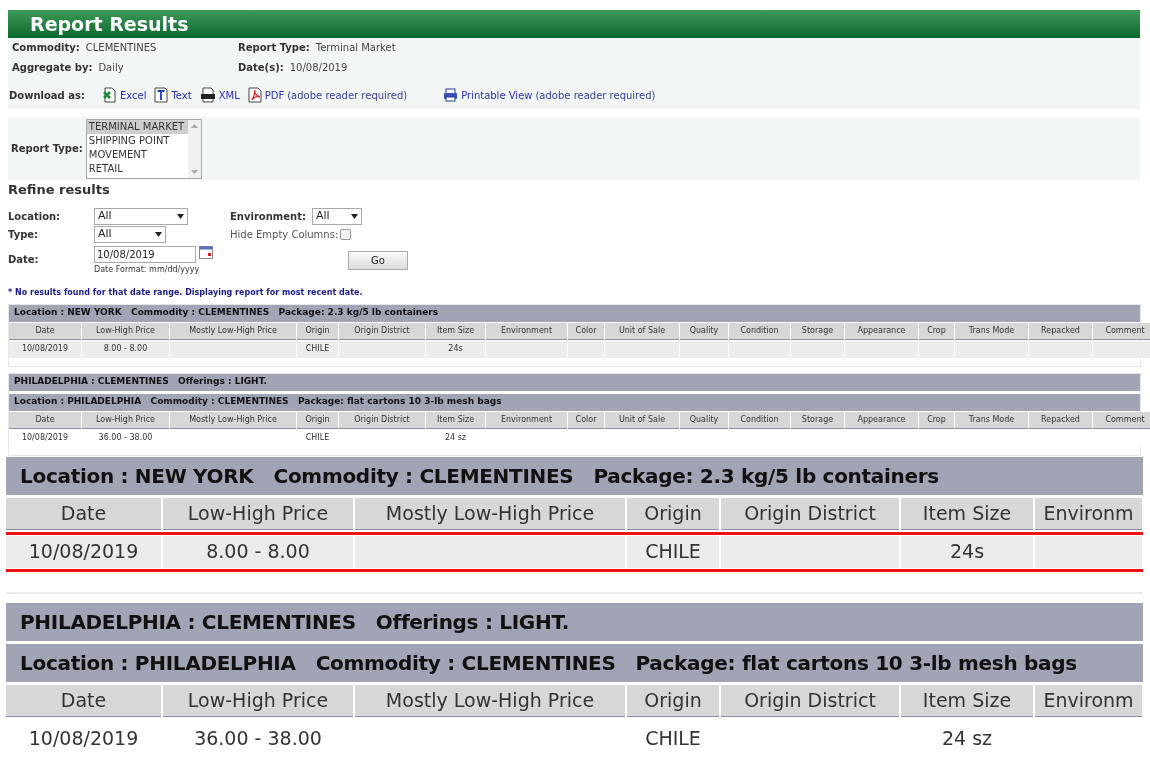 This screenshot has height=762, width=1150. What do you see at coordinates (186, 292) in the screenshot?
I see `notice-text: * No results found for that date range. Displaying report for most recent date.` at bounding box center [186, 292].